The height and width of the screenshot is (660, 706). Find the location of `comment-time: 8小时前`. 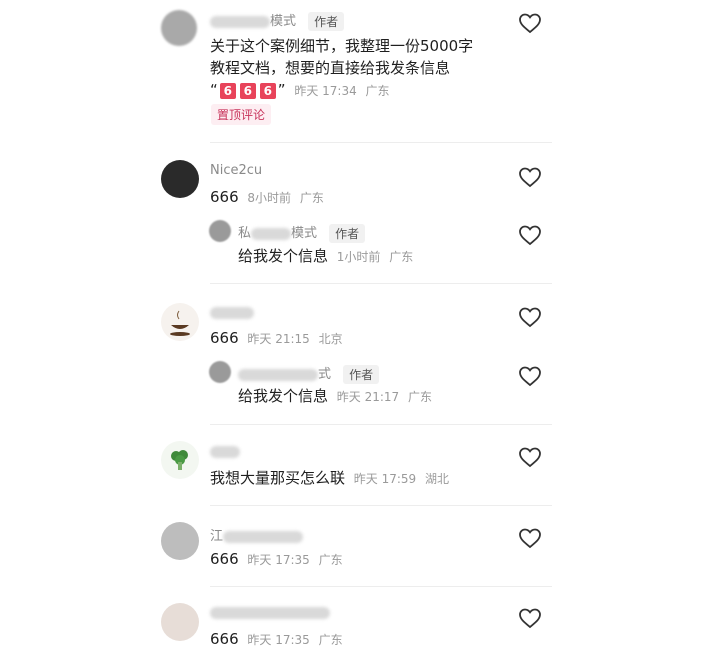

comment-time: 8小时前 is located at coordinates (269, 198).